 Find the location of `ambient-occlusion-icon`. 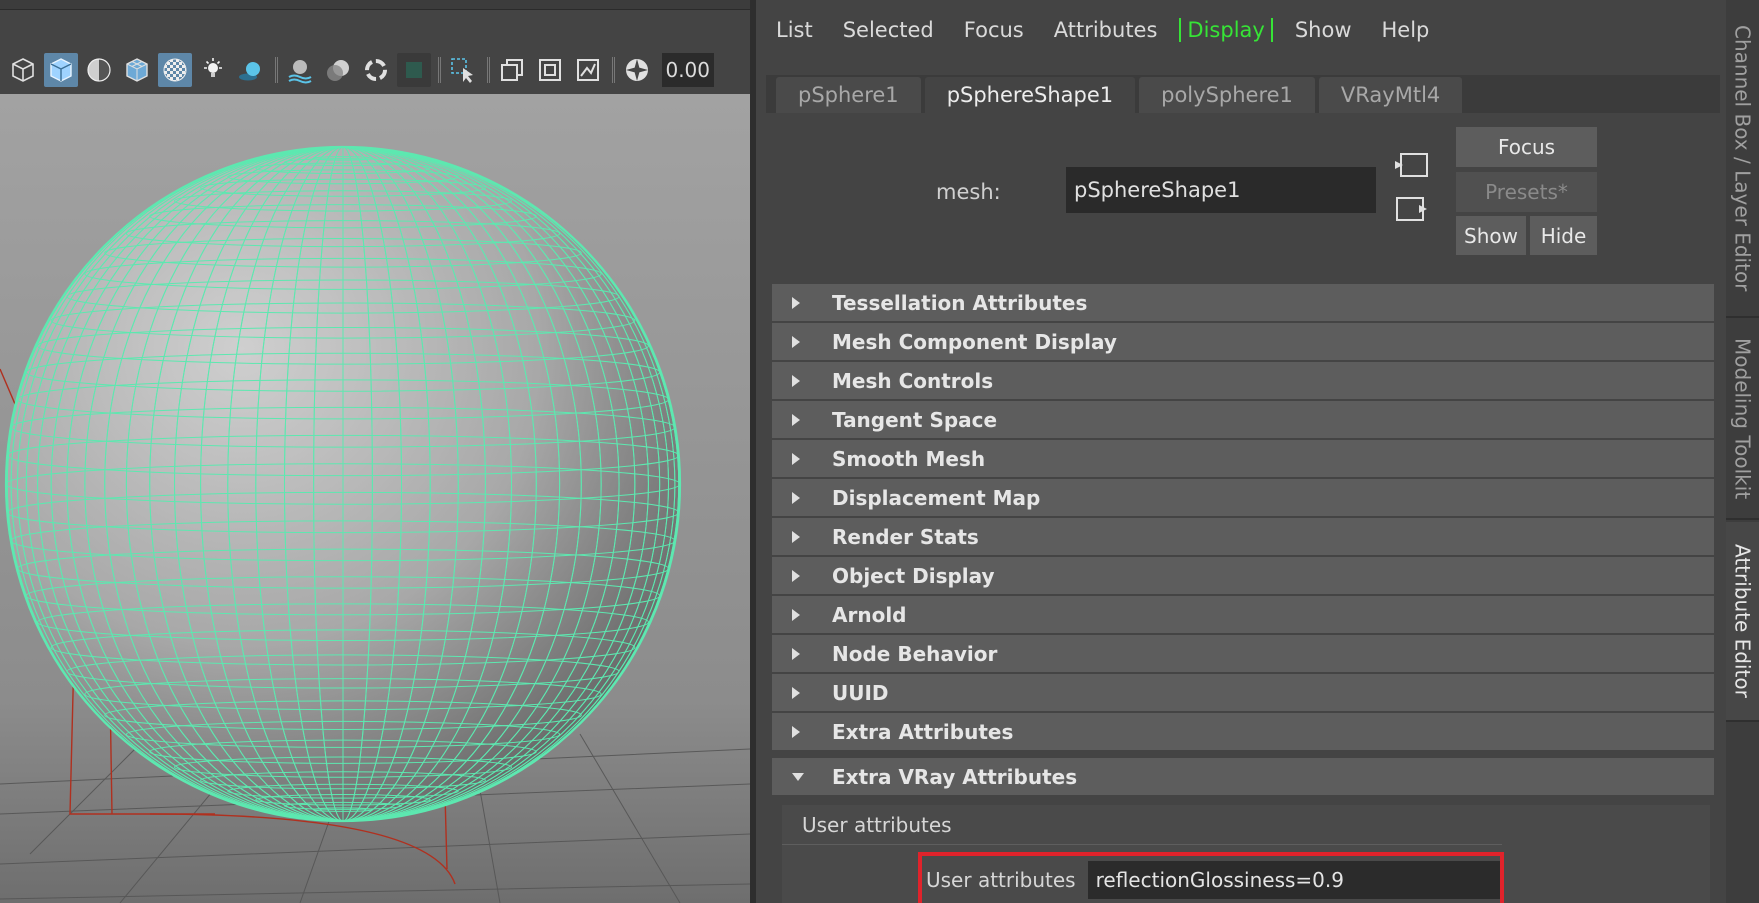

ambient-occlusion-icon is located at coordinates (300, 70).